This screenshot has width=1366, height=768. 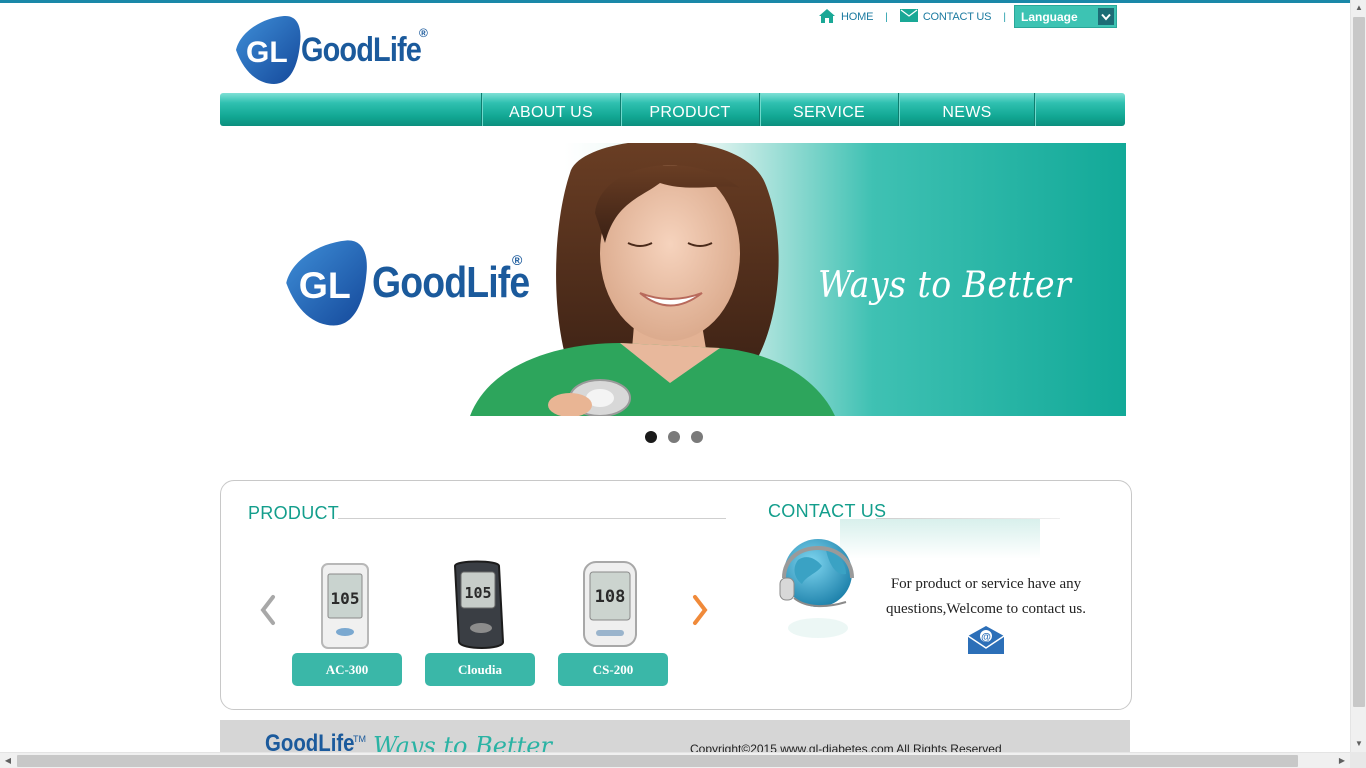 What do you see at coordinates (1359, 362) in the screenshot?
I see `vertical-scrollbar-thumb` at bounding box center [1359, 362].